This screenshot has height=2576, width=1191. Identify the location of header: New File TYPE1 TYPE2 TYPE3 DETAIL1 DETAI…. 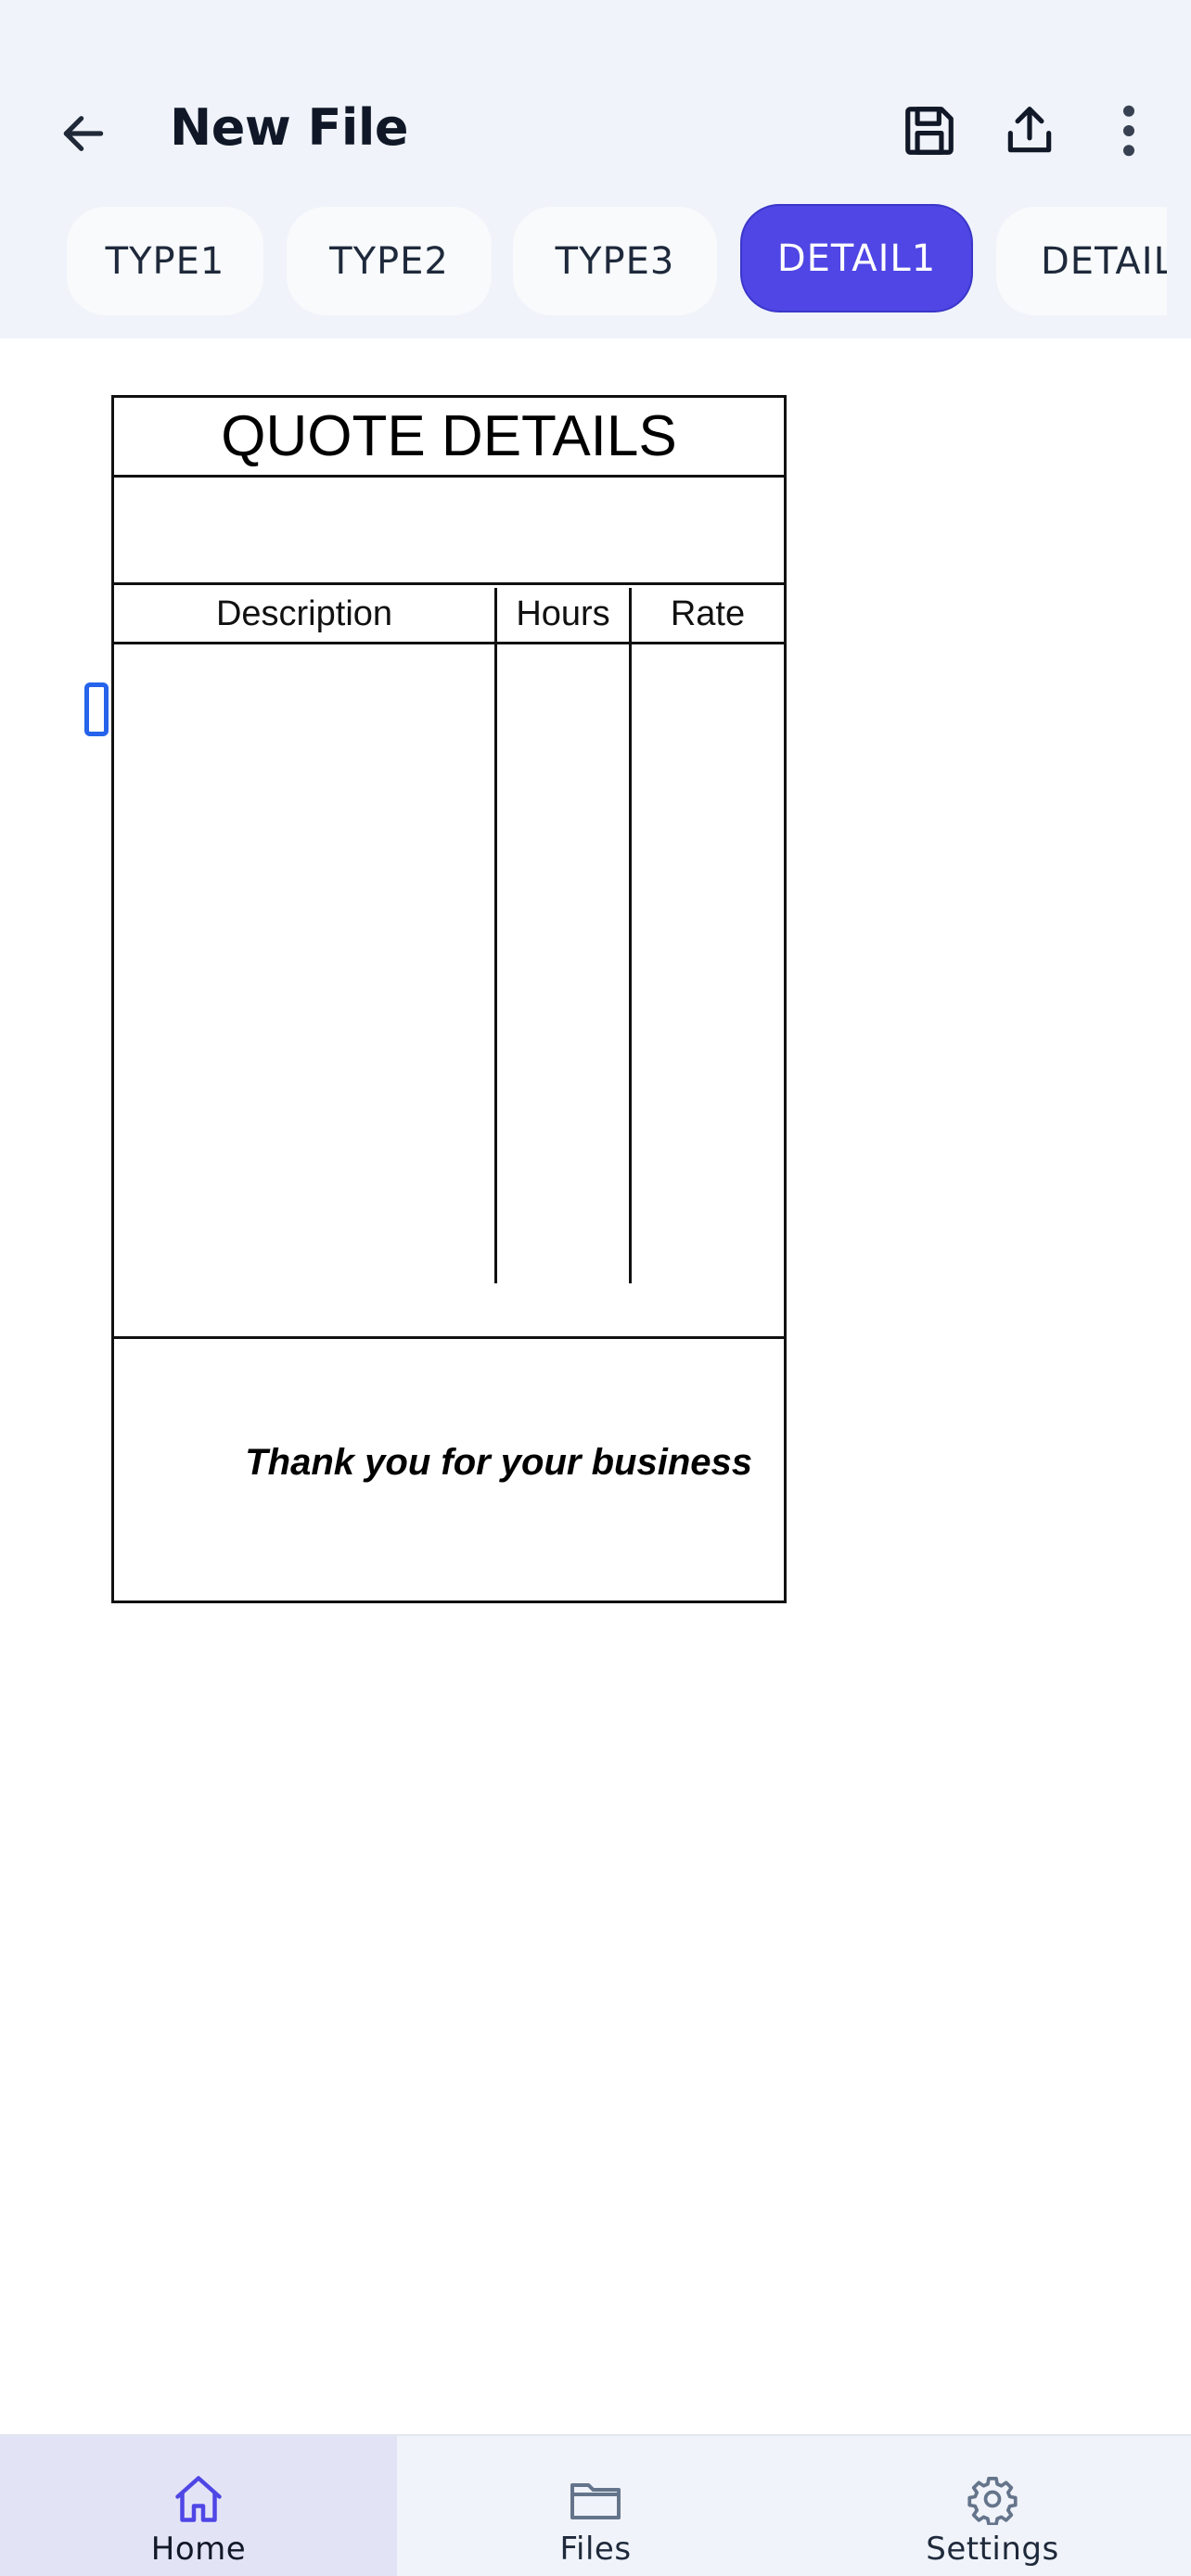
(595, 169).